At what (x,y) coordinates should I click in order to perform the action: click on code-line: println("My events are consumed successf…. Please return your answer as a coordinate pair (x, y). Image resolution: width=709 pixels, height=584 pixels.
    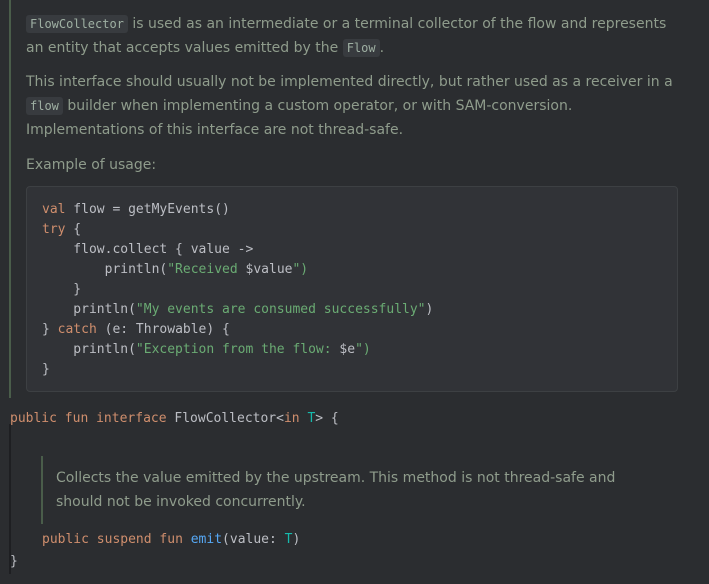
    Looking at the image, I should click on (238, 309).